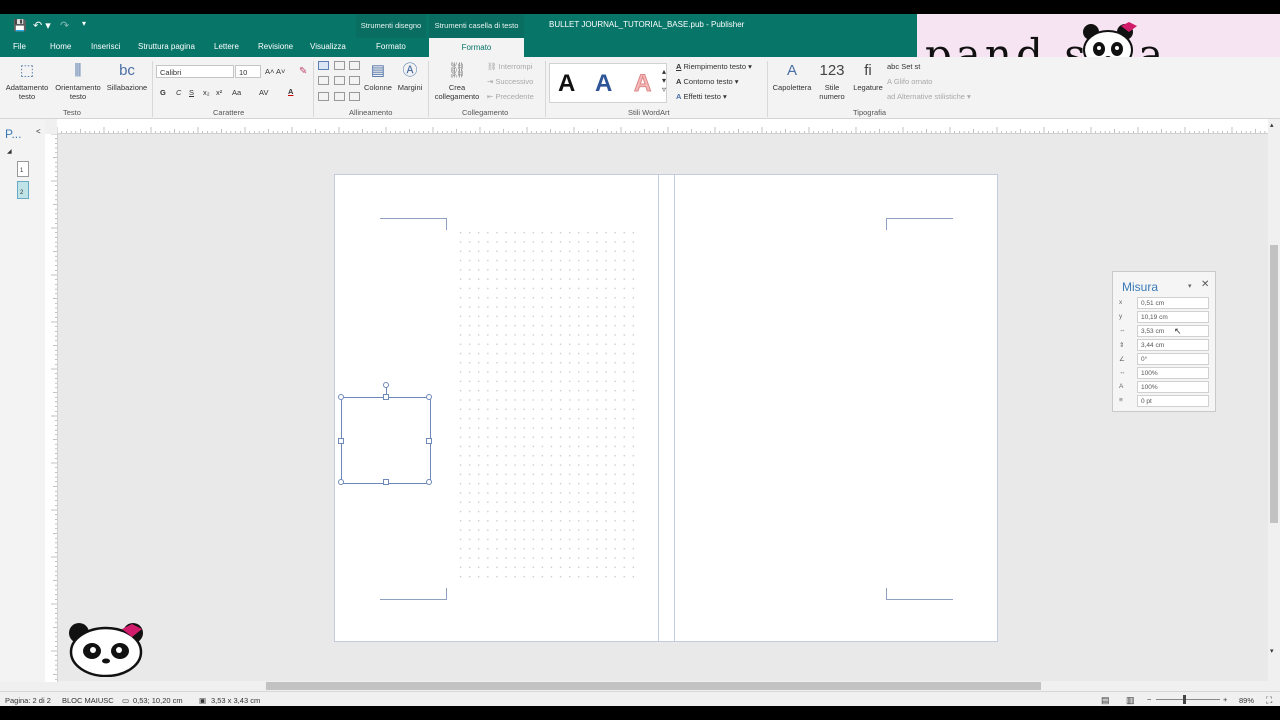  What do you see at coordinates (868, 77) in the screenshot?
I see `ligatures-button: fi Legature` at bounding box center [868, 77].